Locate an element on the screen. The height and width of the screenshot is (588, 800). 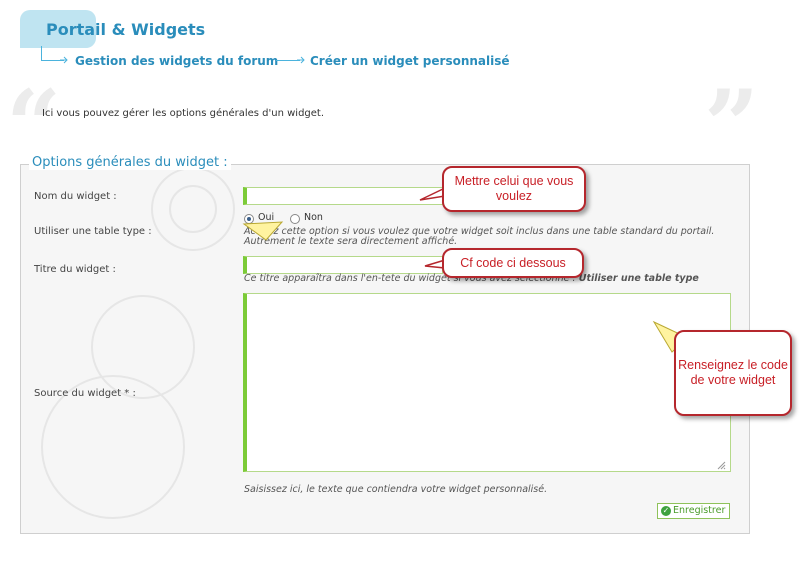
callout-name-hint: Mettre celui que vous voulez is located at coordinates (514, 189).